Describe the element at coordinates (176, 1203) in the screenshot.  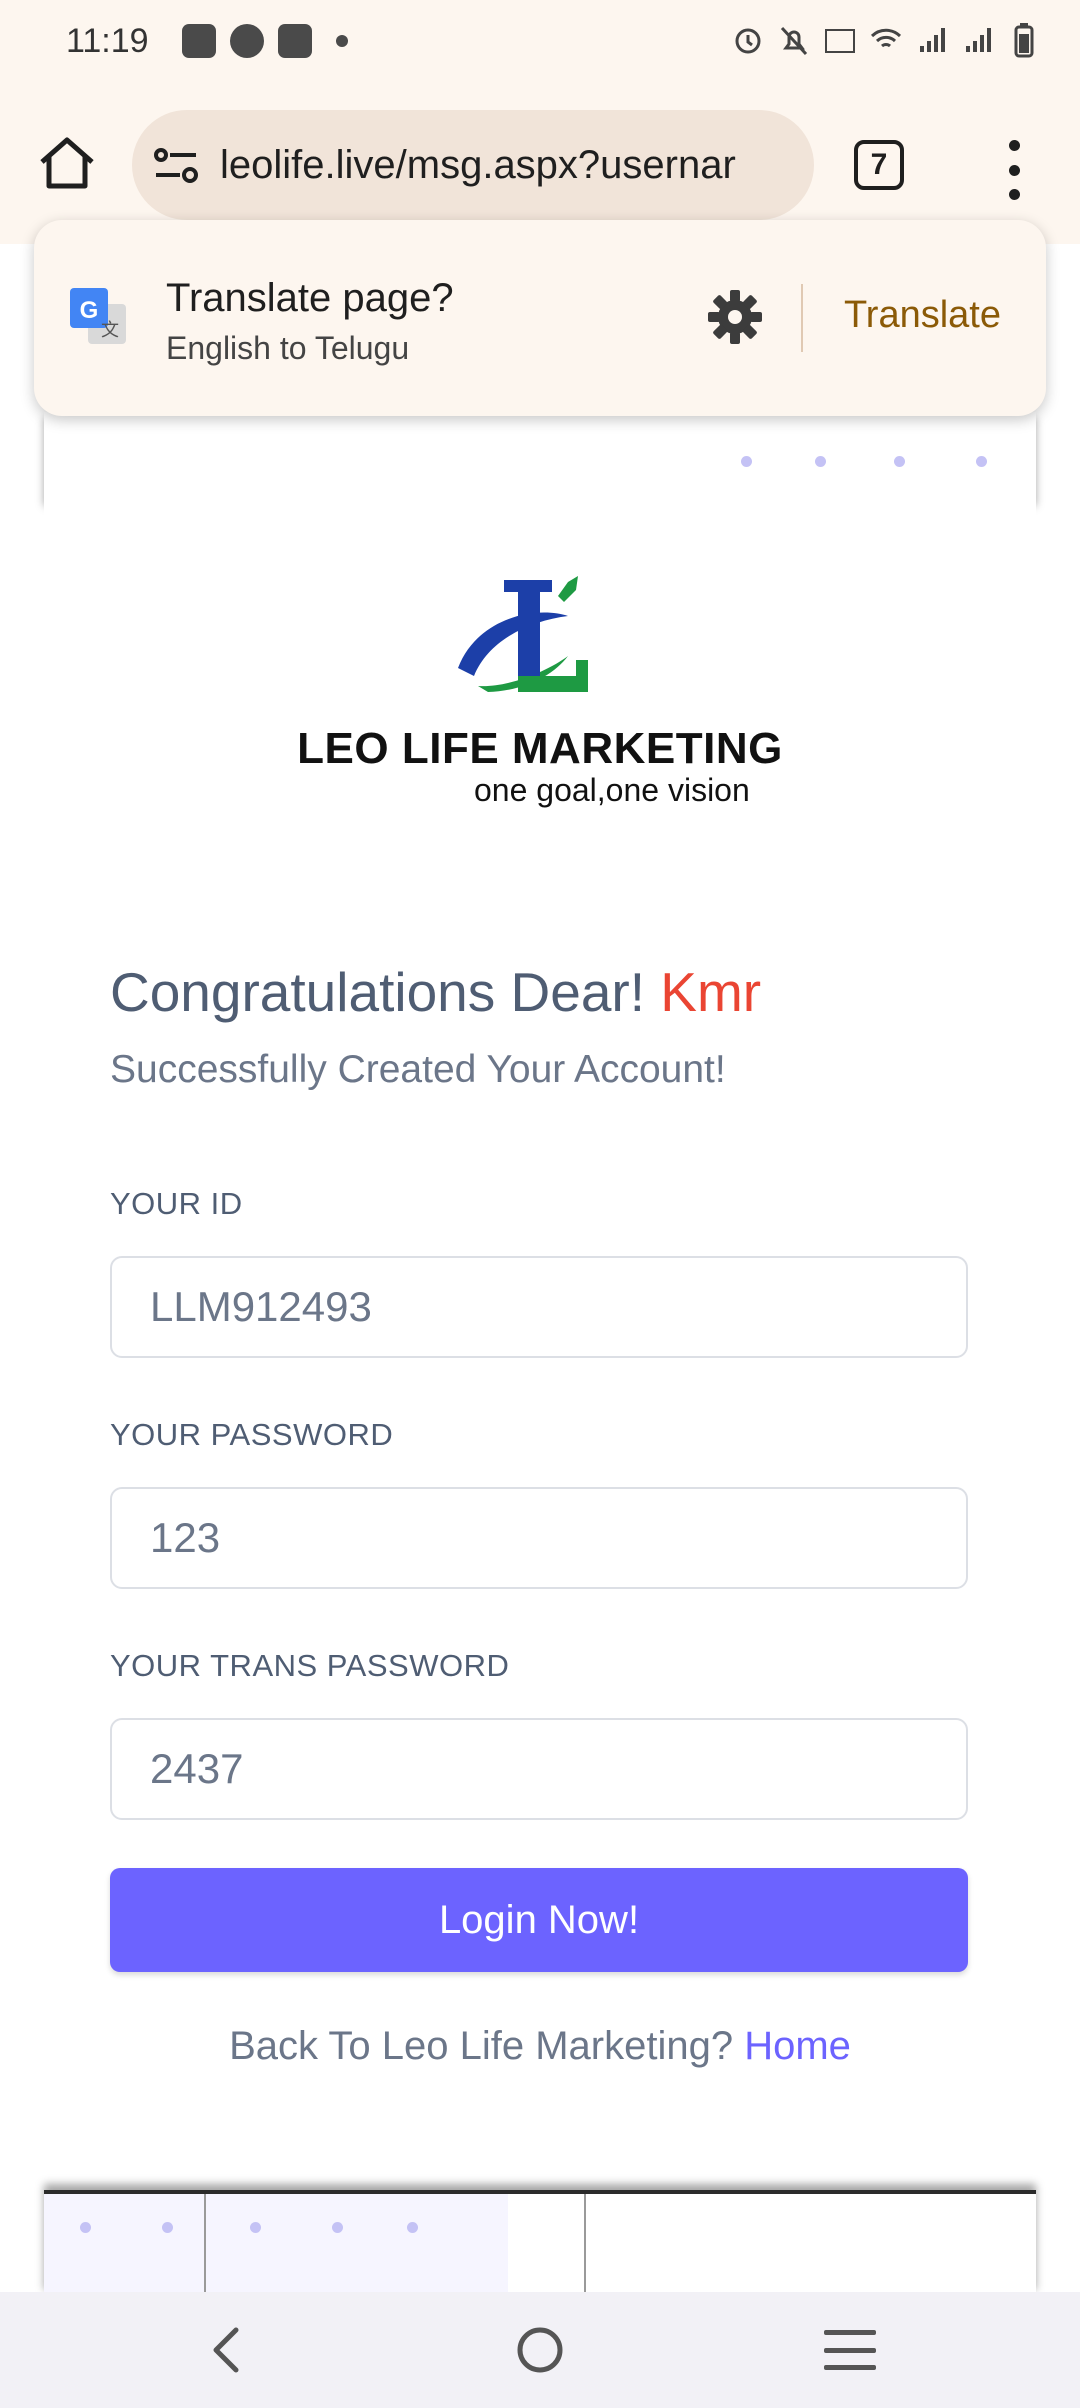
I see `user-id-label: YOUR ID` at that location.